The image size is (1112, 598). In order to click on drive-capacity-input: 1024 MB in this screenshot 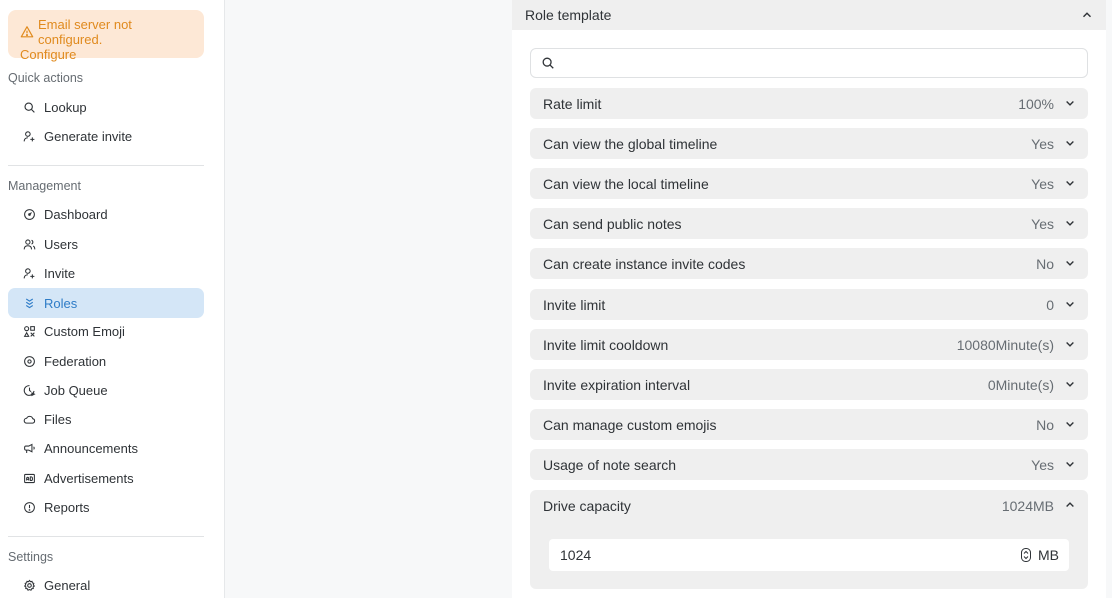, I will do `click(809, 555)`.